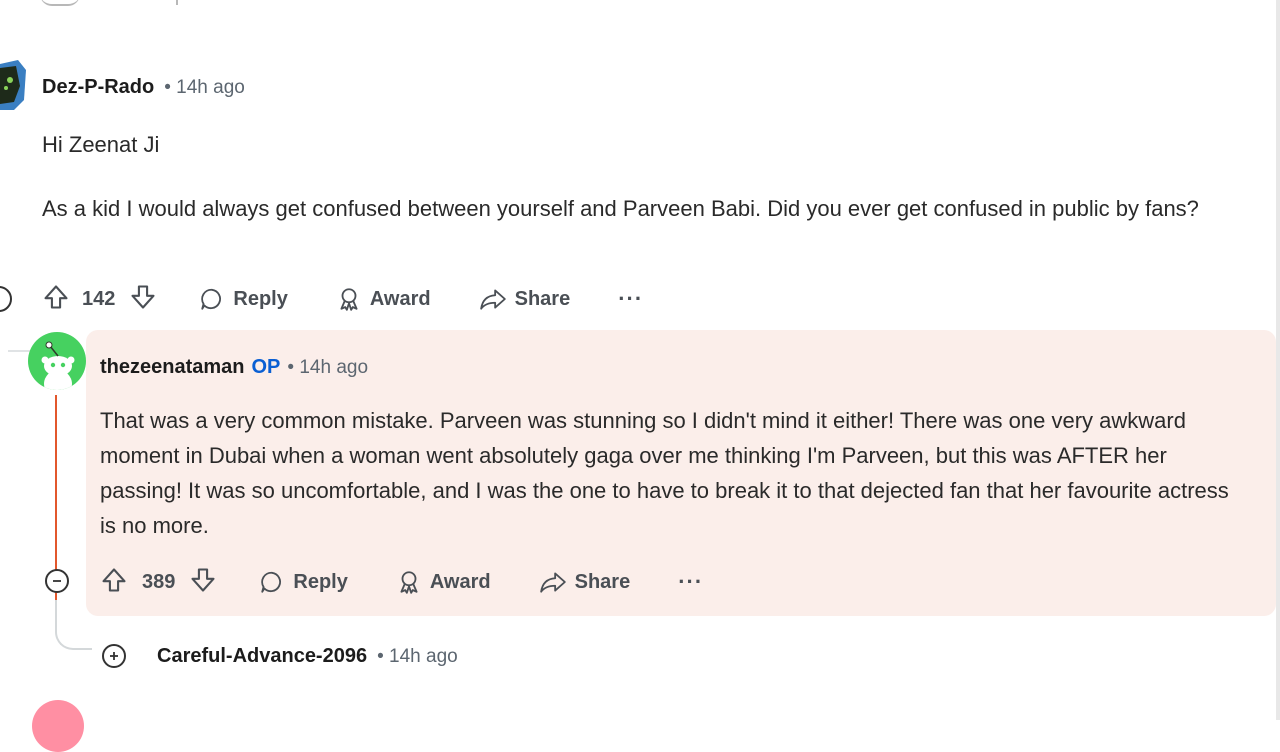 The height and width of the screenshot is (752, 1280). I want to click on vote-count: 389, so click(159, 581).